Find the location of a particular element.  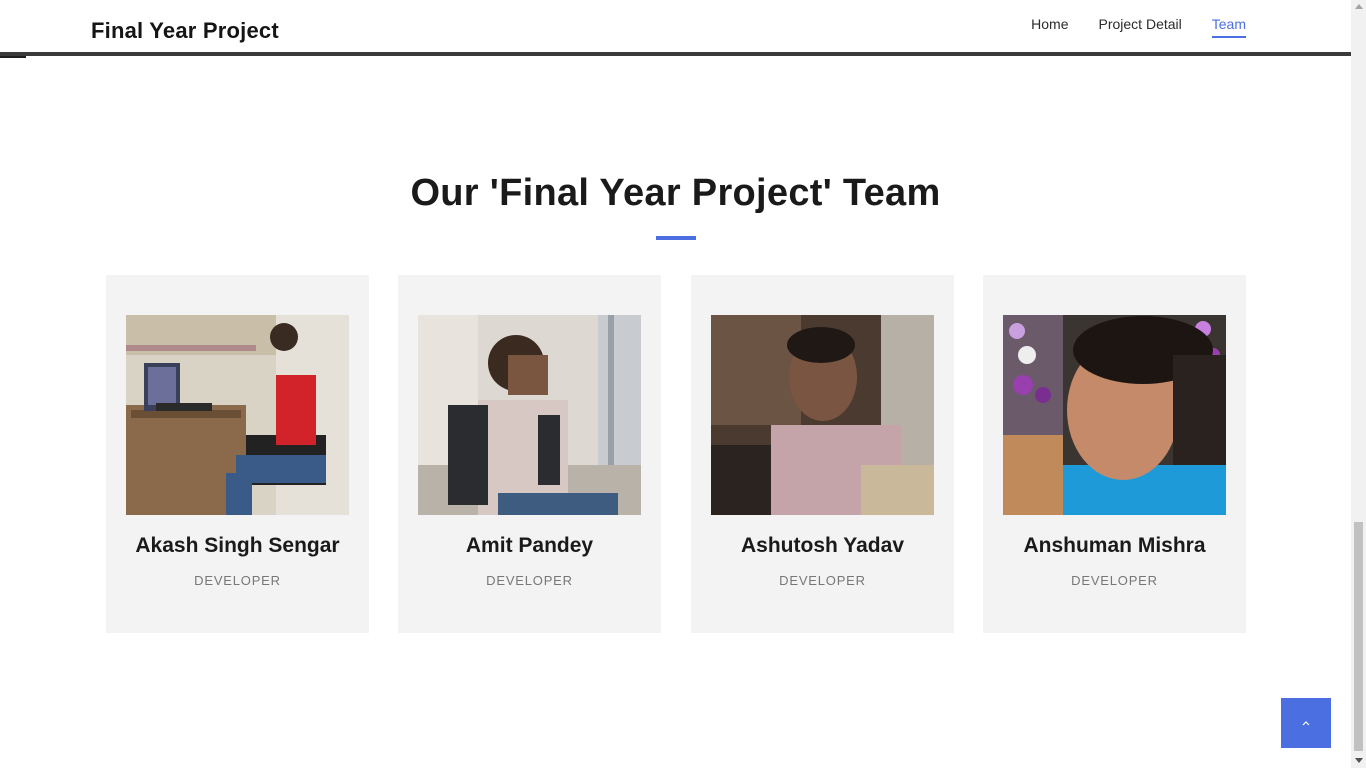

title-underline is located at coordinates (676, 238).